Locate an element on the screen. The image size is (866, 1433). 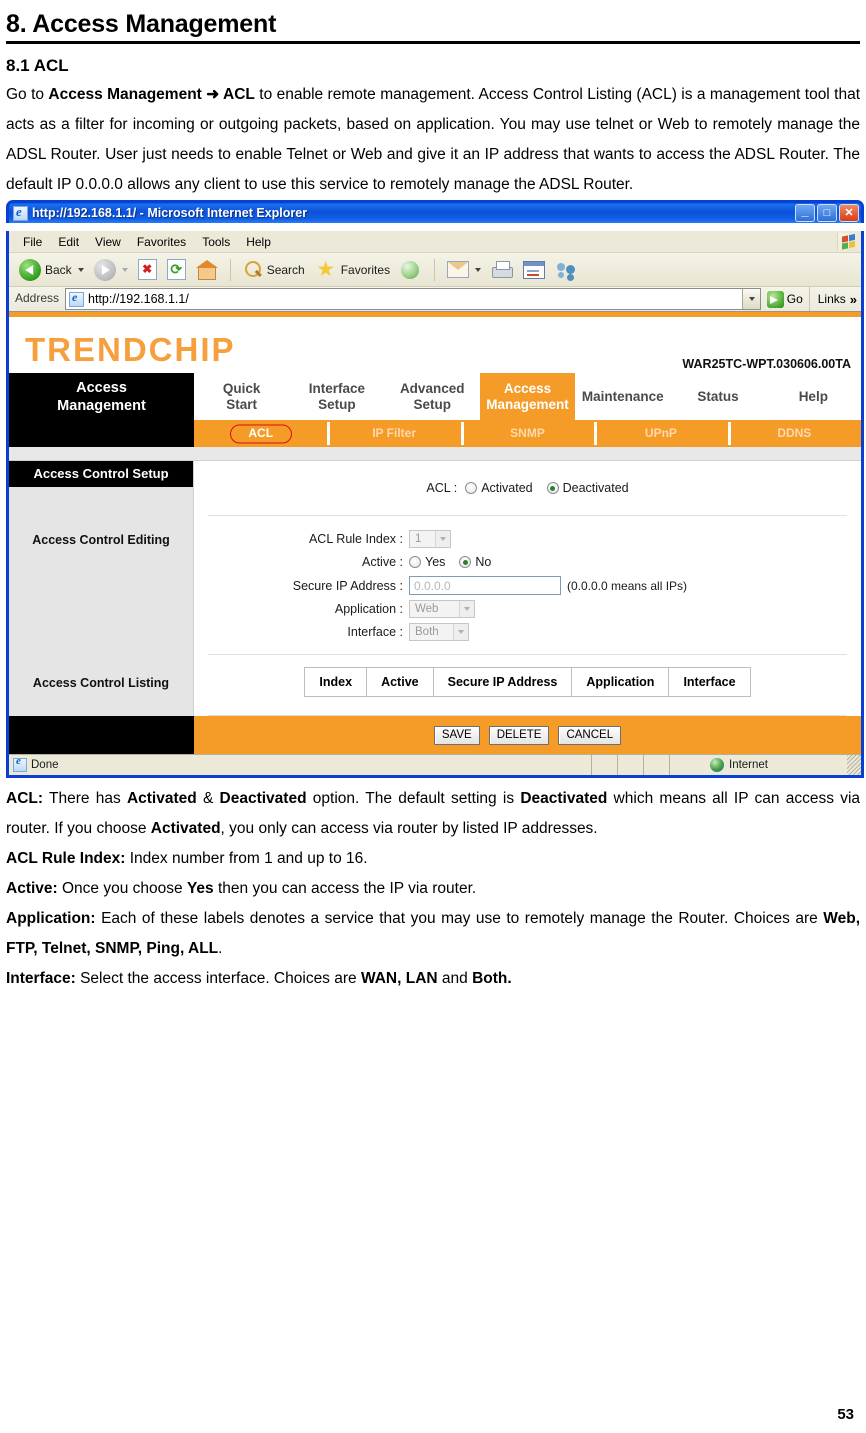
address-chevron-down-icon is located at coordinates (752, 299).